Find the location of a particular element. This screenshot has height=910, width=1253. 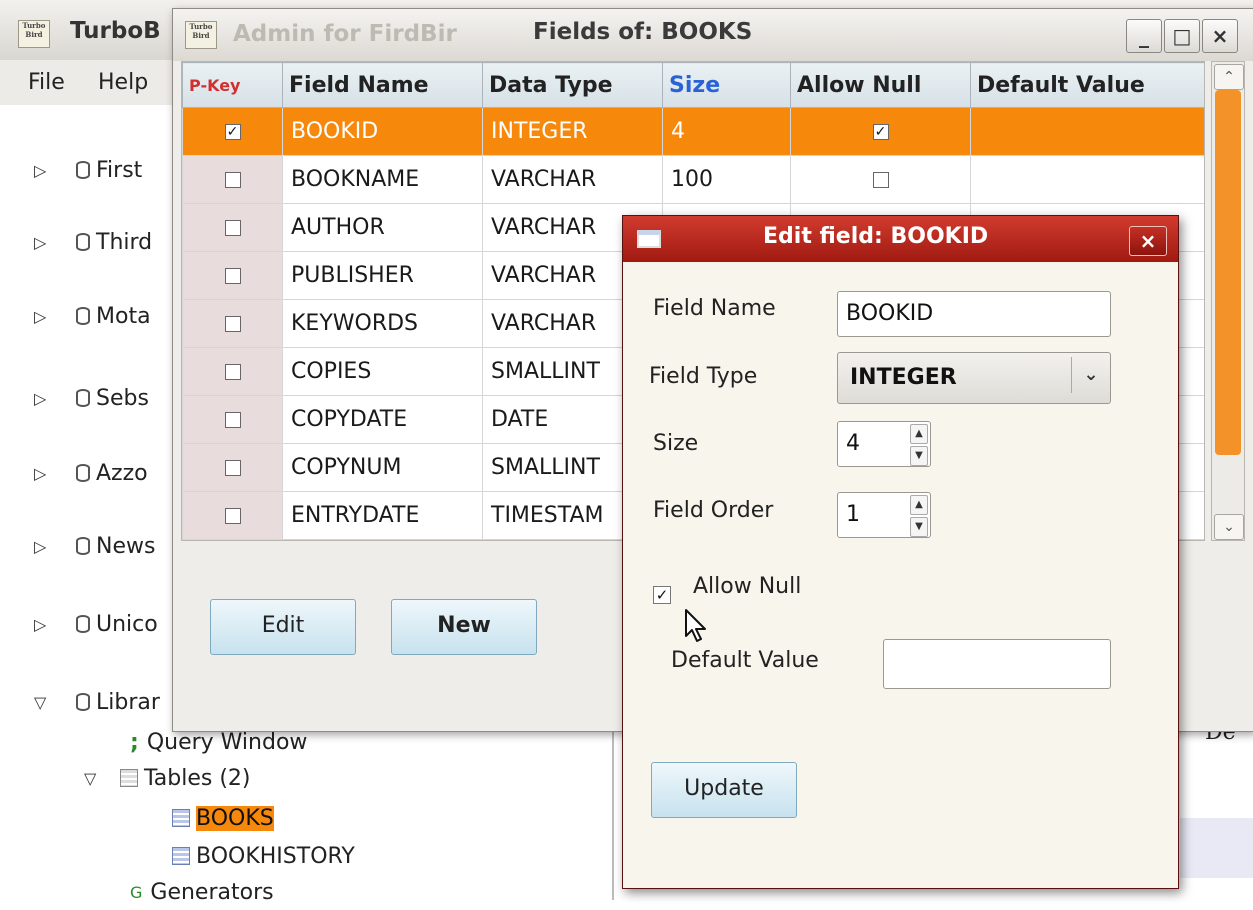

minimize-button: _ is located at coordinates (1144, 36).